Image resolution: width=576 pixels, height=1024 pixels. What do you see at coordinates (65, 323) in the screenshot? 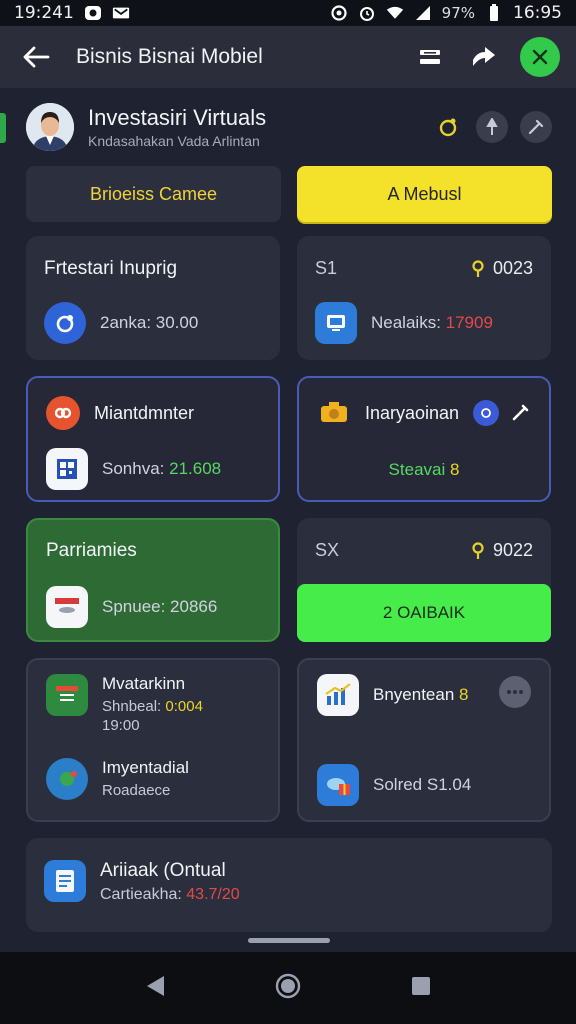
I see `refresh-icon` at bounding box center [65, 323].